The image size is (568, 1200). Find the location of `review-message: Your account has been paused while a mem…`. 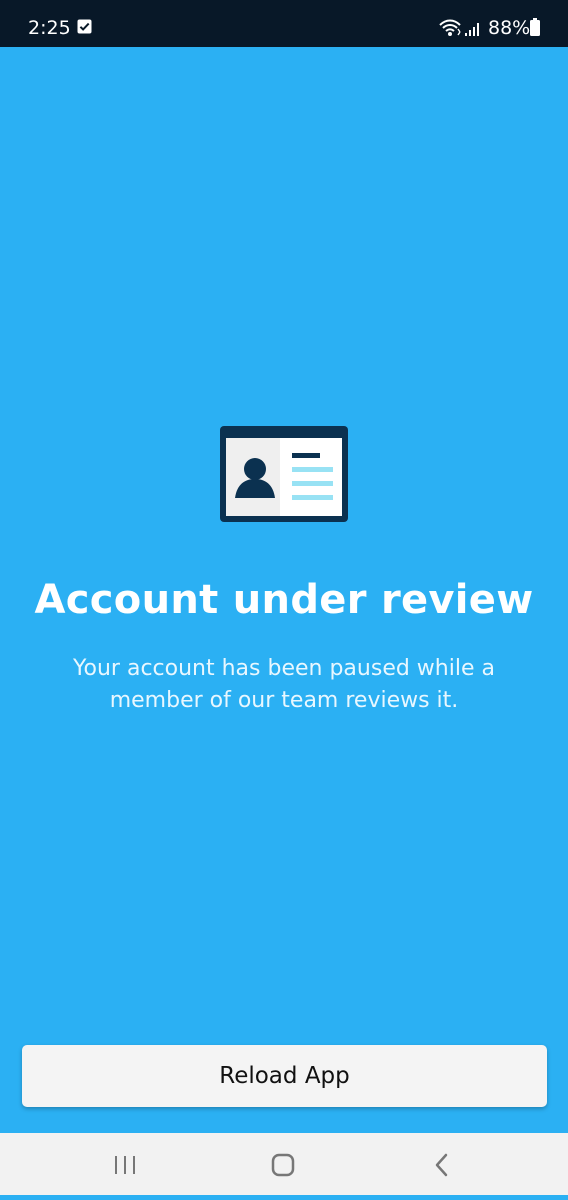

review-message: Your account has been paused while a mem… is located at coordinates (284, 684).